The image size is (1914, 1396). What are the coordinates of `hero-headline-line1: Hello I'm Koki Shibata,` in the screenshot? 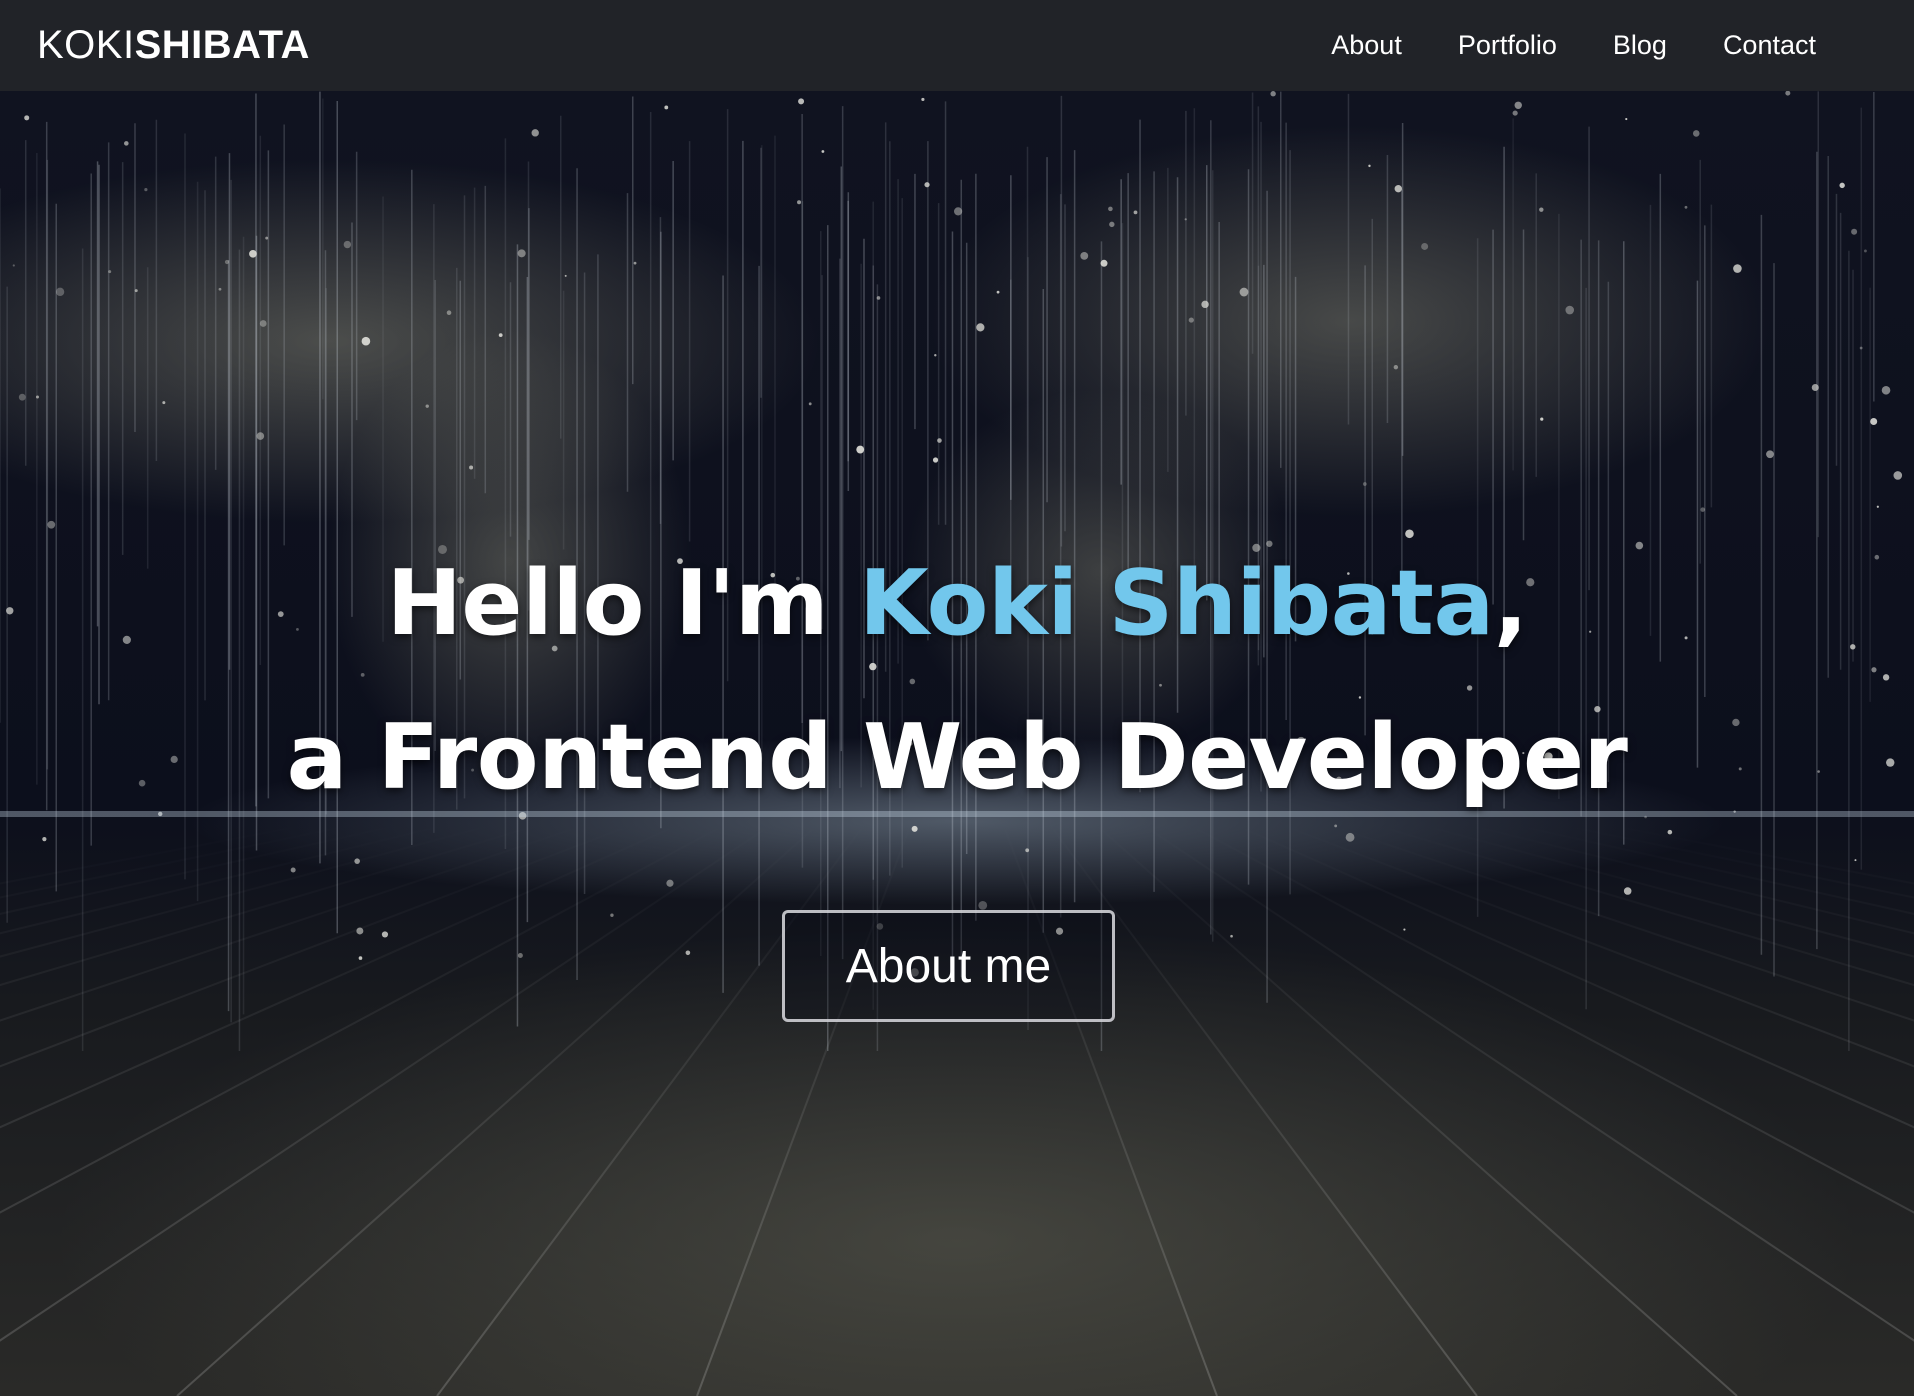 It's located at (957, 604).